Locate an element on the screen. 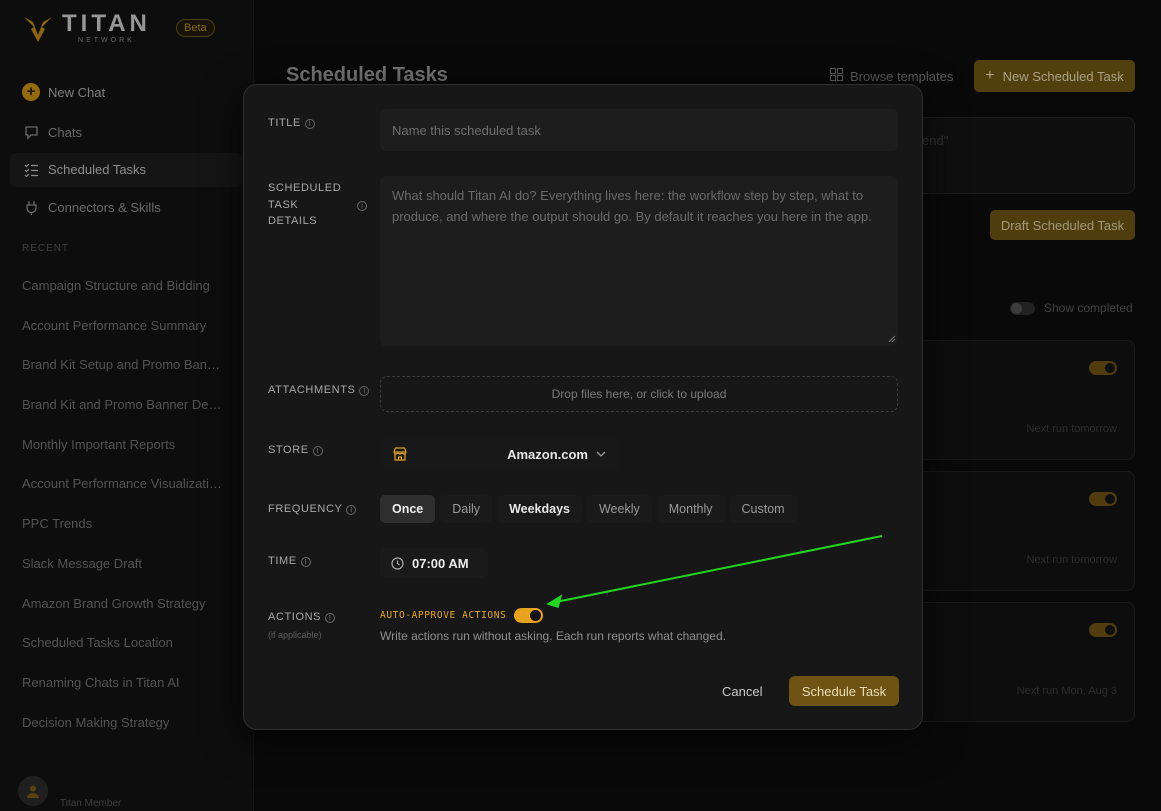 This screenshot has height=811, width=1161. store-select: Amazon.com is located at coordinates (500, 454).